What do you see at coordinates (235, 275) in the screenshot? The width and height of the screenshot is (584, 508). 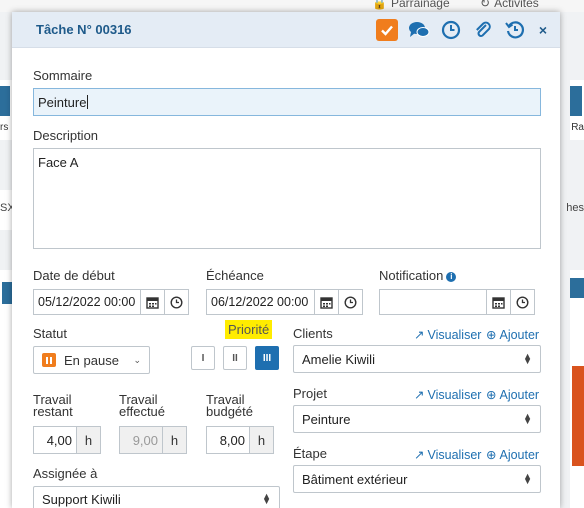 I see `echeance-label: Échéance` at bounding box center [235, 275].